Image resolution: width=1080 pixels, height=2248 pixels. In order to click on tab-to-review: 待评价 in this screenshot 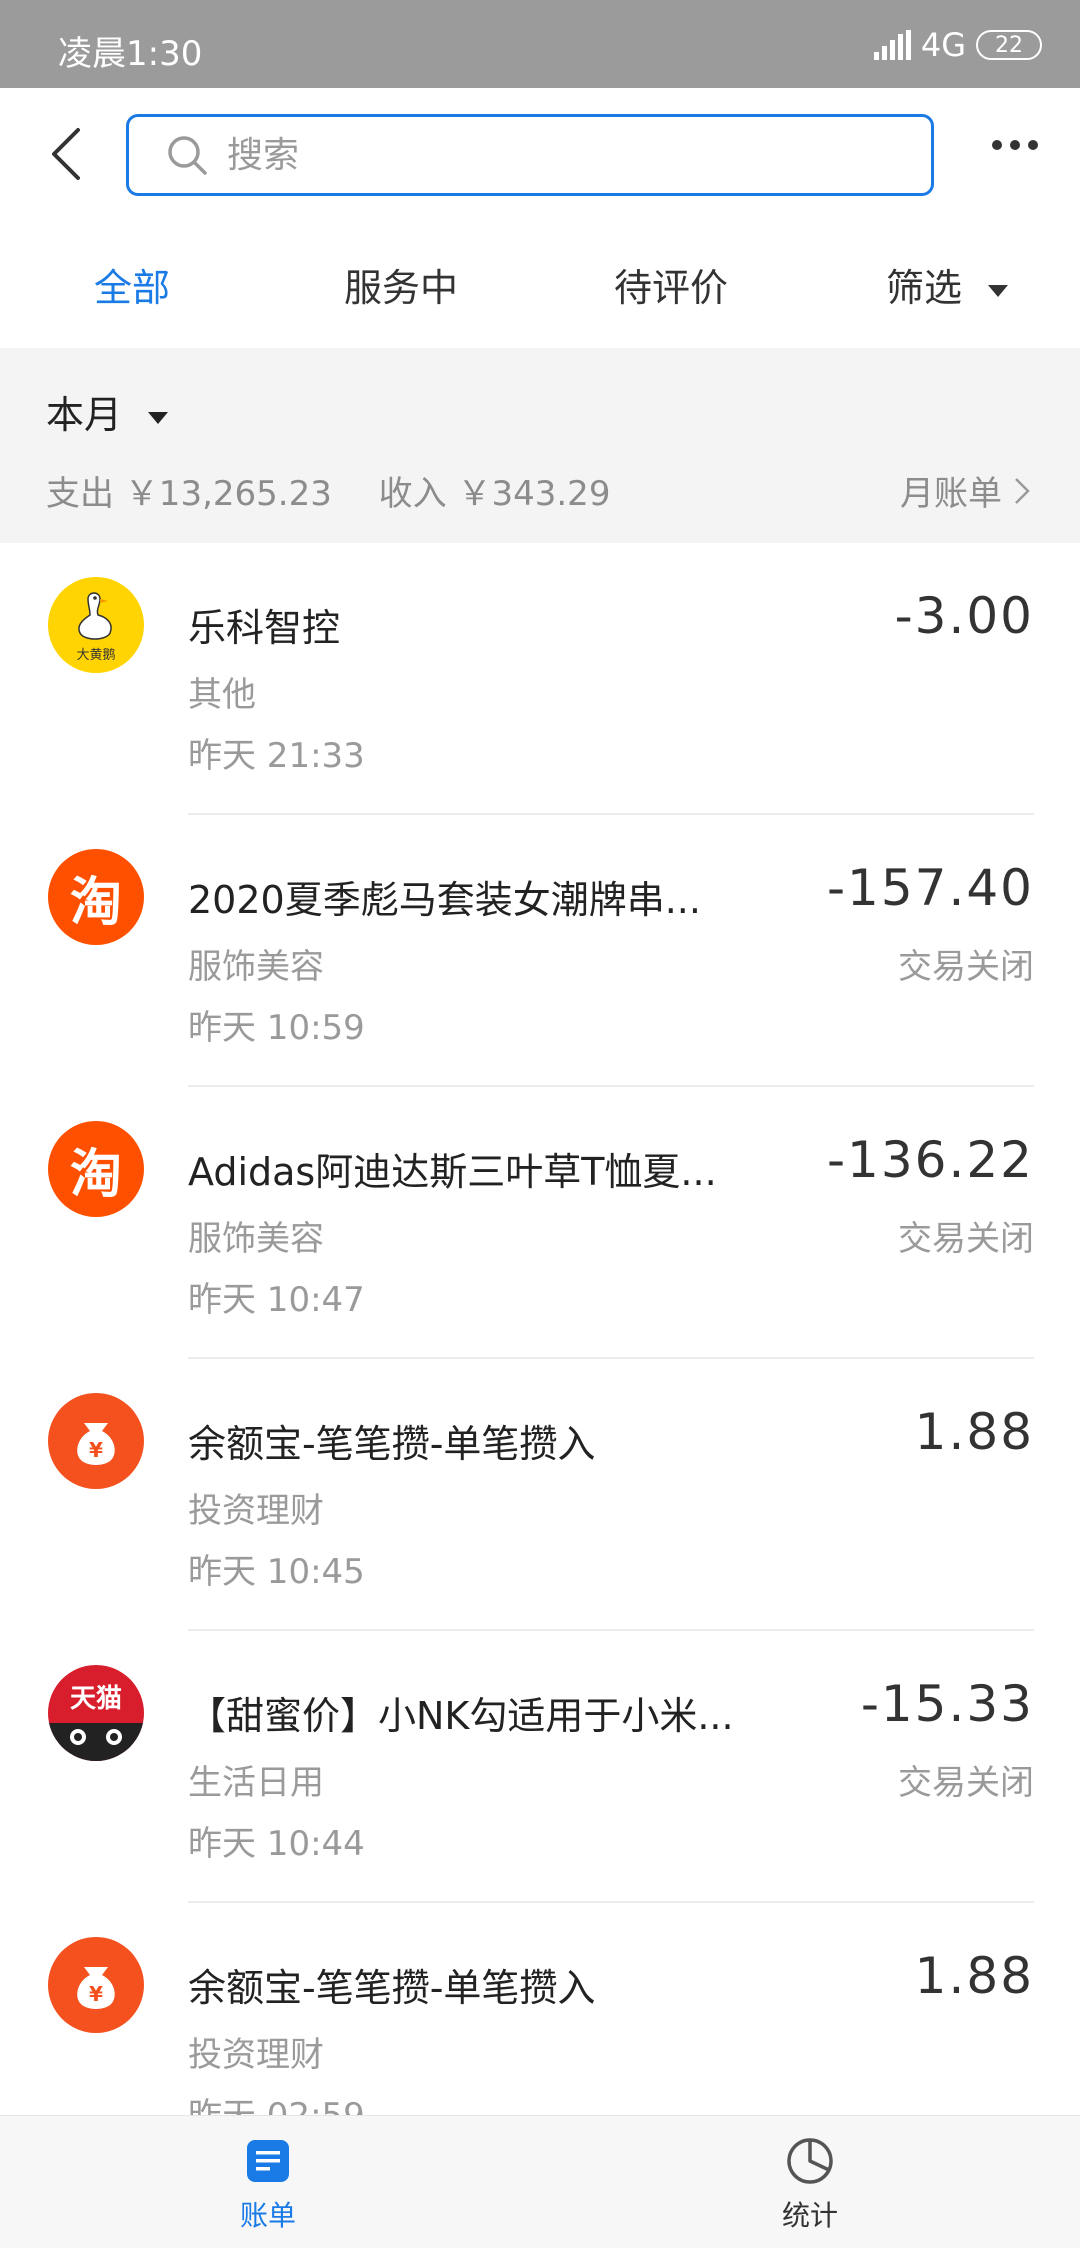, I will do `click(671, 284)`.